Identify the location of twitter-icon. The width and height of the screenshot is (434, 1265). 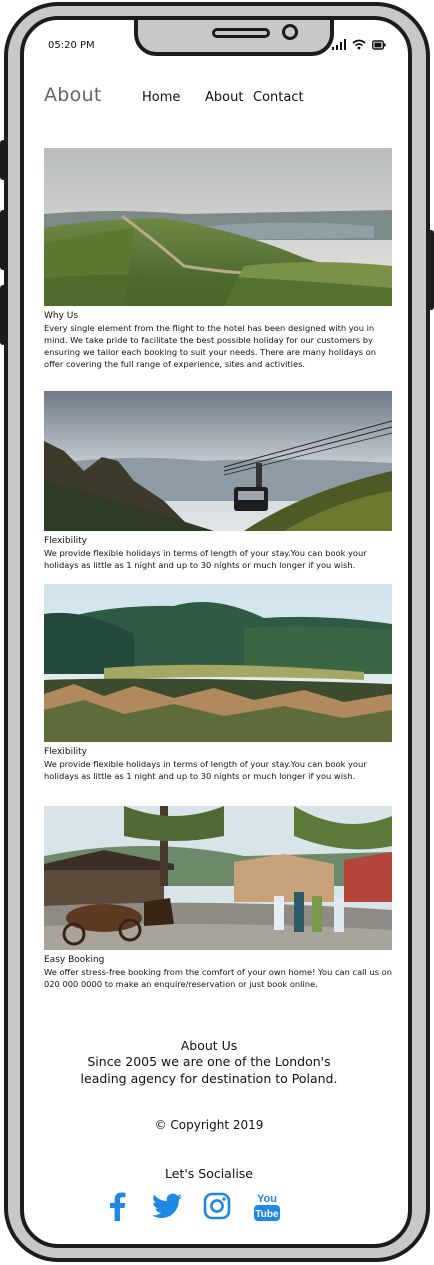
(167, 1206).